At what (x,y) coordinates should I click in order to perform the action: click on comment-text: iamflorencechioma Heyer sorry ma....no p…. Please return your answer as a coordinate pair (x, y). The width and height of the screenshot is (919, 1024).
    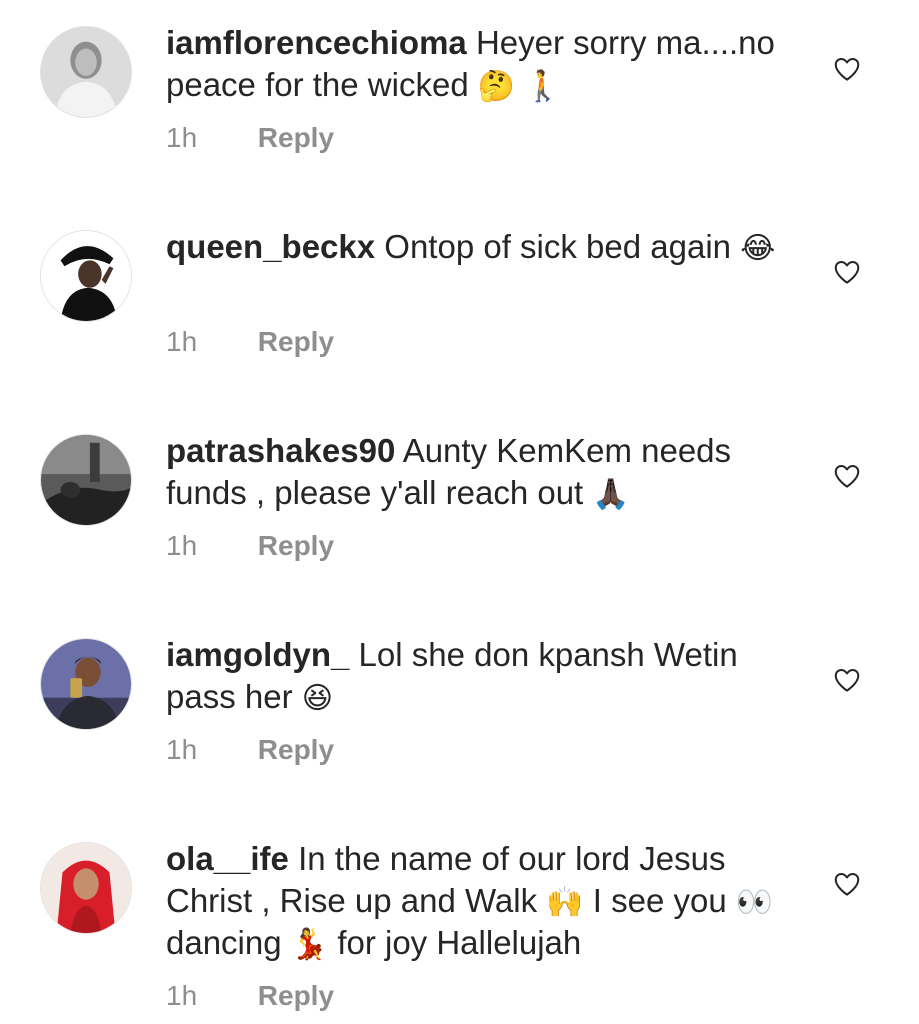
    Looking at the image, I should click on (491, 64).